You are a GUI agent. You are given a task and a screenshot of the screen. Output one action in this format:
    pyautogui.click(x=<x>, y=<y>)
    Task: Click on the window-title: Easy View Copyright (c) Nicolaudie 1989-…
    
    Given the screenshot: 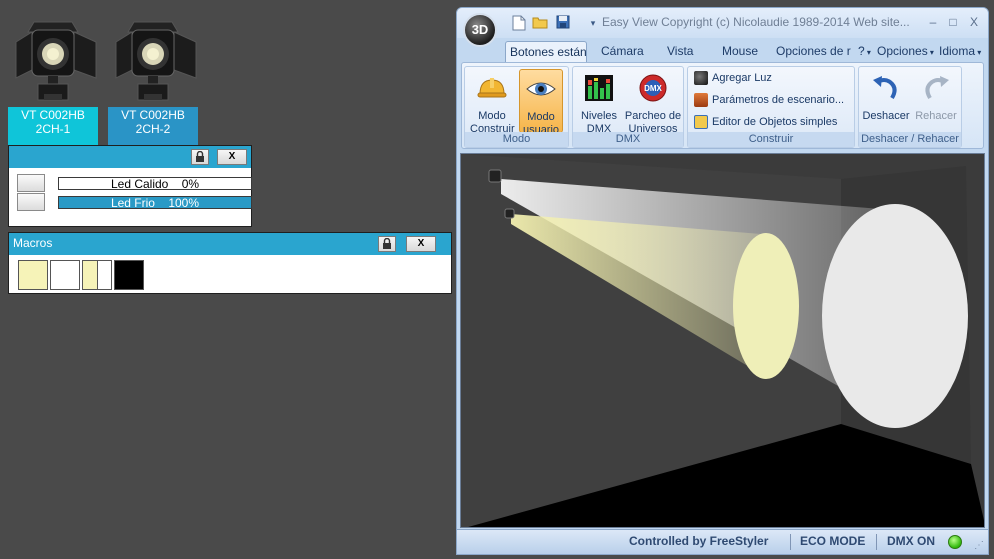 What is the action you would take?
    pyautogui.click(x=756, y=22)
    